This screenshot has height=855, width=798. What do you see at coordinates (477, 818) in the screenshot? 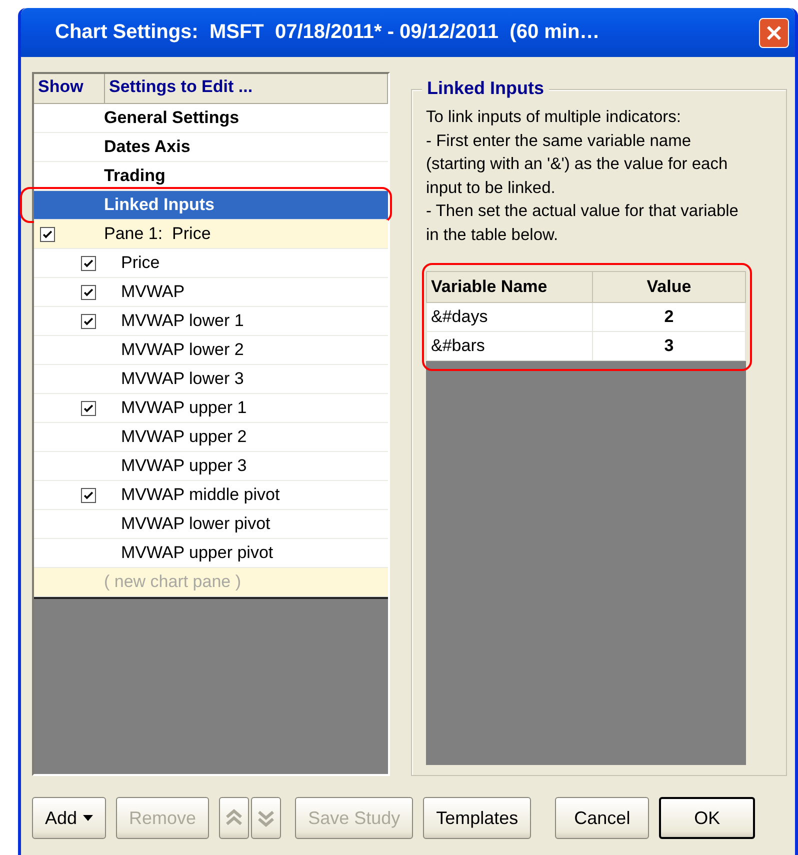
I see `button: Templates` at bounding box center [477, 818].